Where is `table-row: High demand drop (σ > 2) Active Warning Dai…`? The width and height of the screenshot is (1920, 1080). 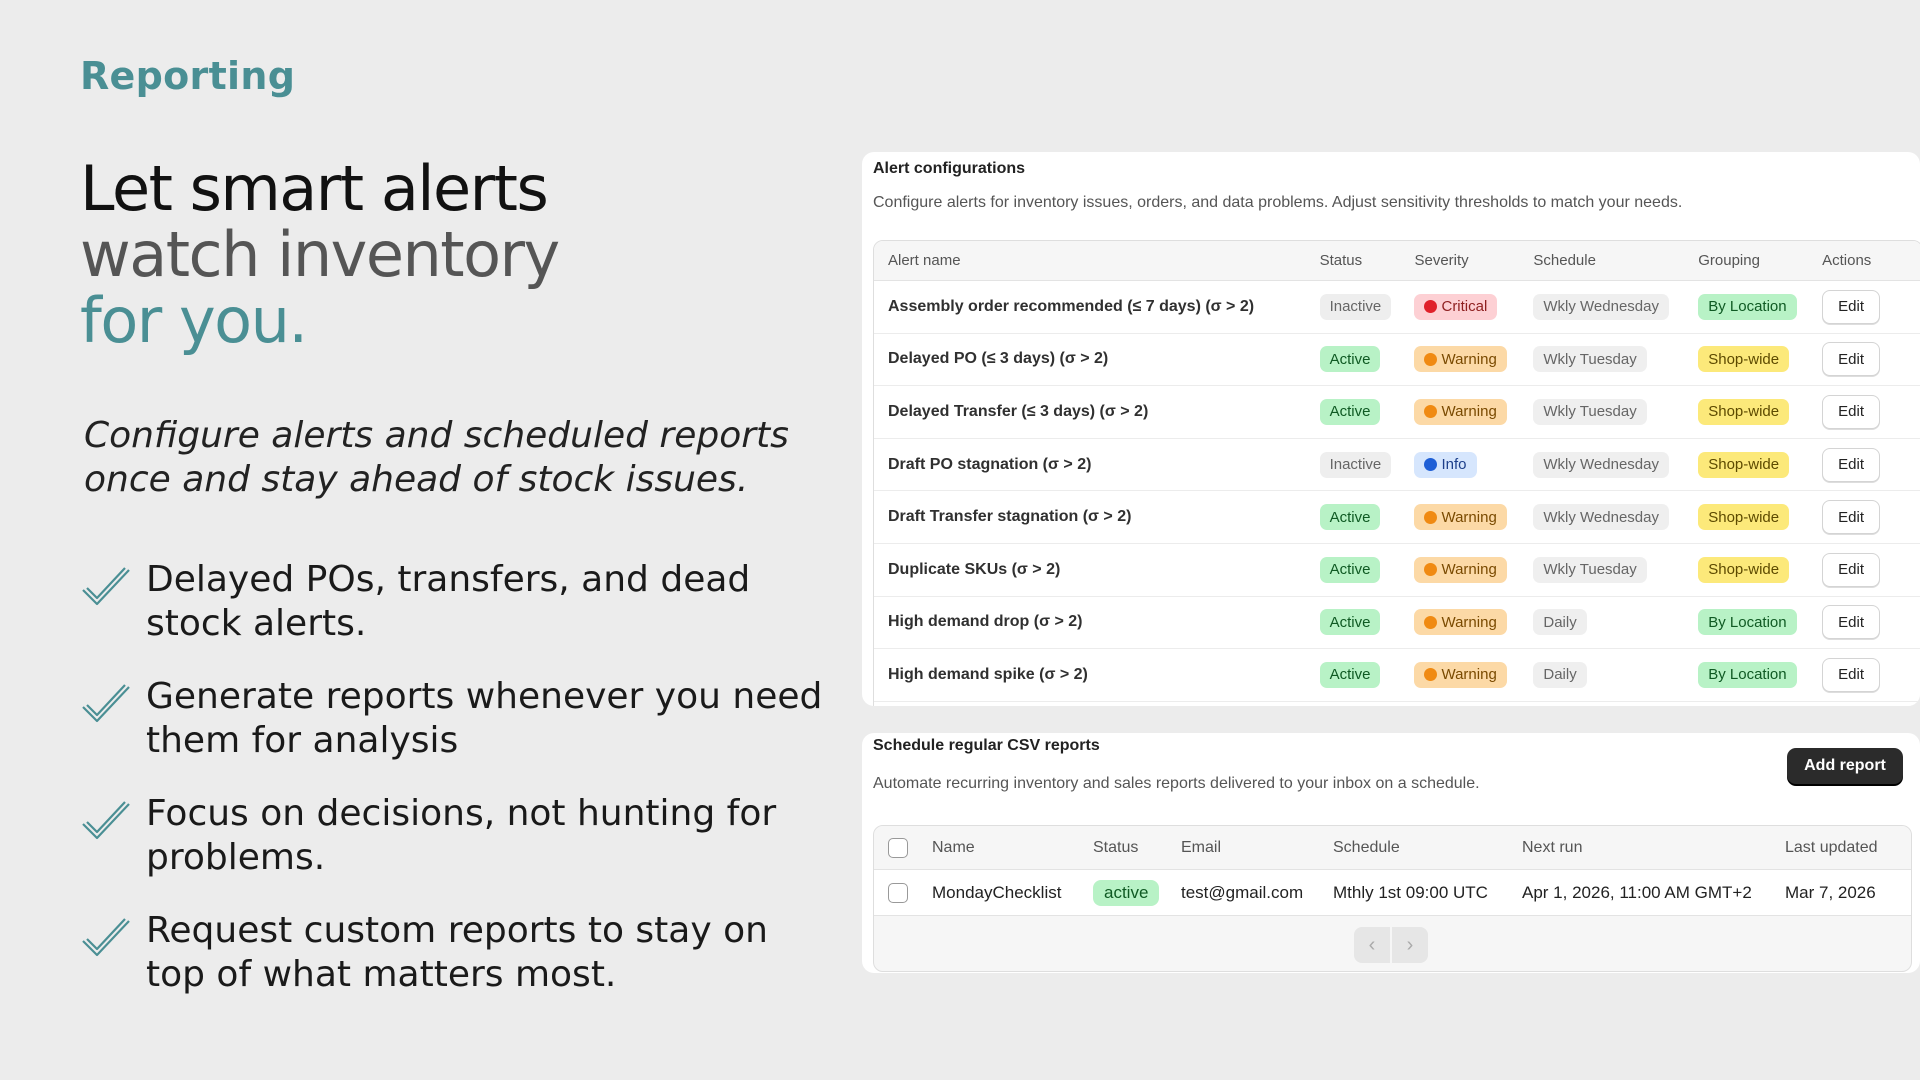 table-row: High demand drop (σ > 2) Active Warning Dai… is located at coordinates (1397, 623).